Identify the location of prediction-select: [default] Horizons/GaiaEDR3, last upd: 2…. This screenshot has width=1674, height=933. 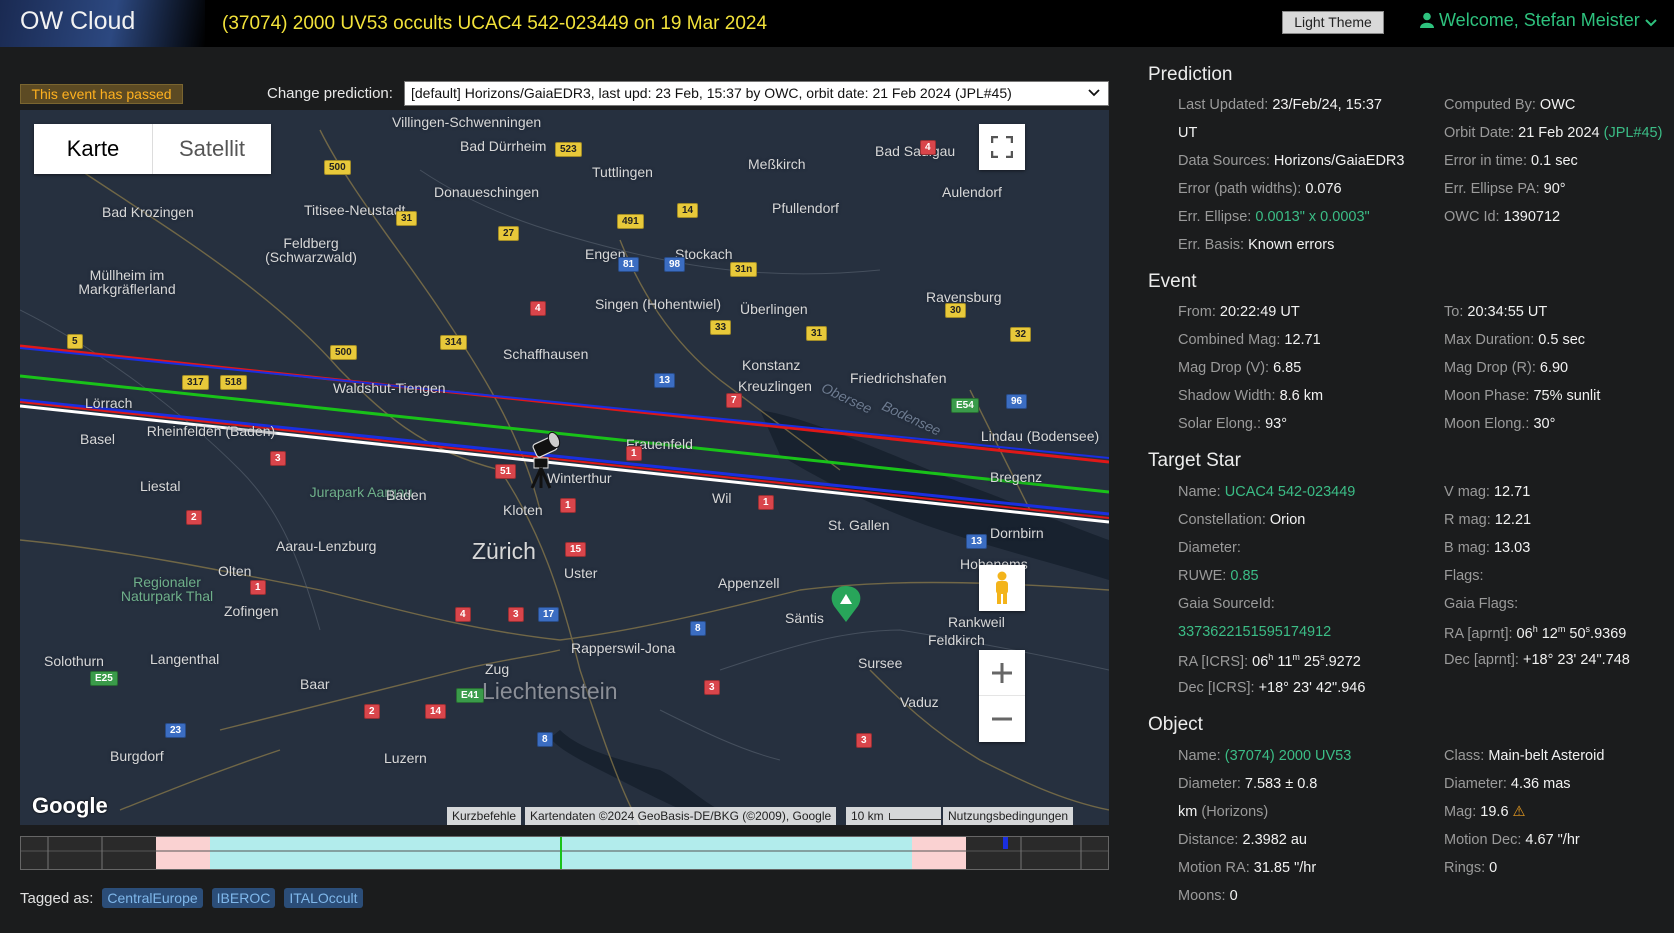
(756, 93).